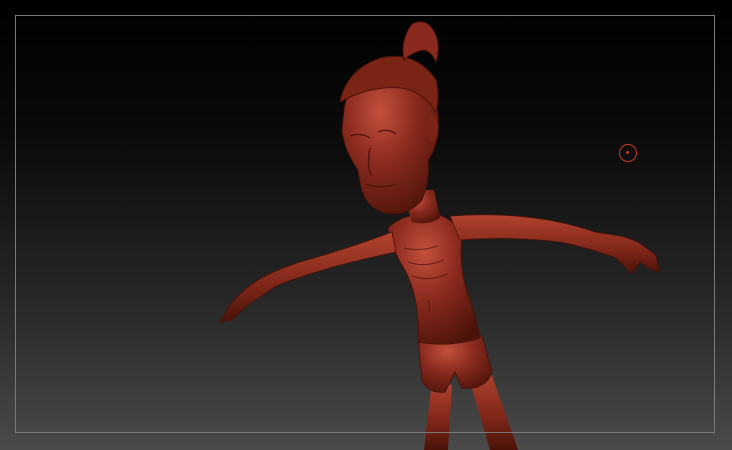 This screenshot has height=450, width=732. Describe the element at coordinates (420, 42) in the screenshot. I see `topknot` at that location.